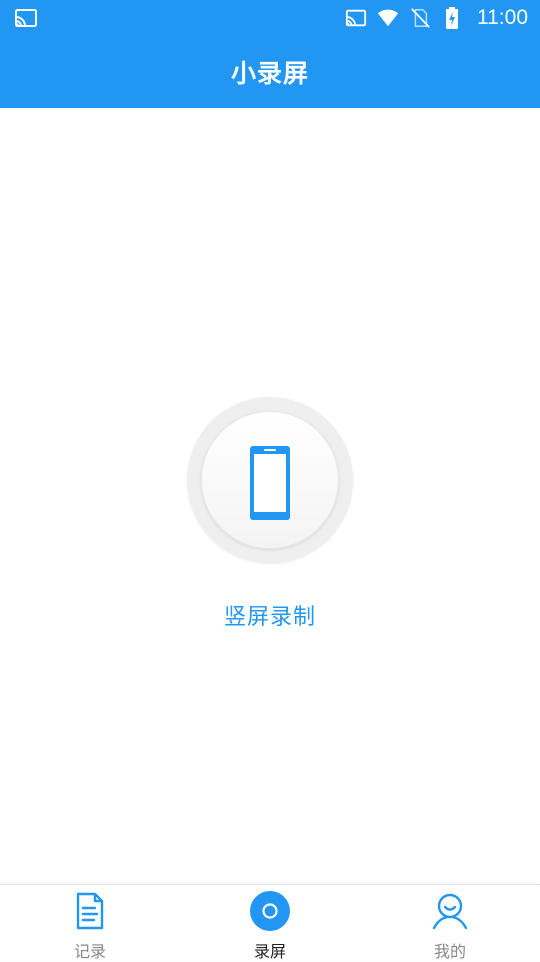 The width and height of the screenshot is (540, 962). Describe the element at coordinates (449, 951) in the screenshot. I see `nav-label-profile: 我的` at that location.